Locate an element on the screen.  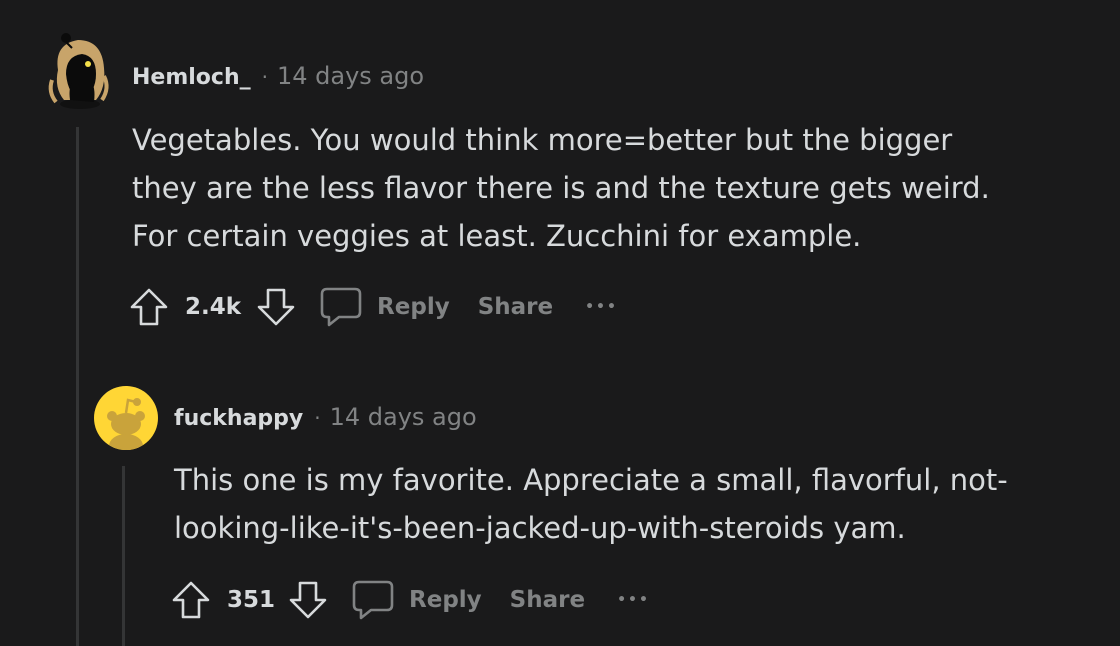
snoo-avatar-icon is located at coordinates (126, 424).